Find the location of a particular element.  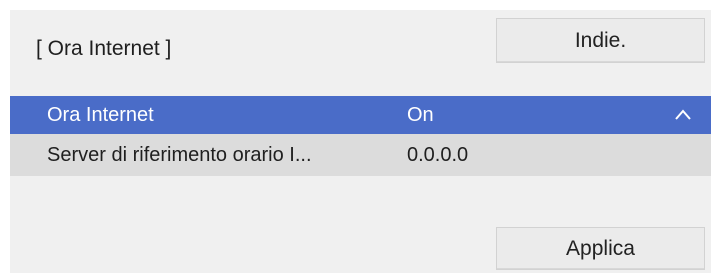

menu-row-label: Ora Internet is located at coordinates (100, 114).